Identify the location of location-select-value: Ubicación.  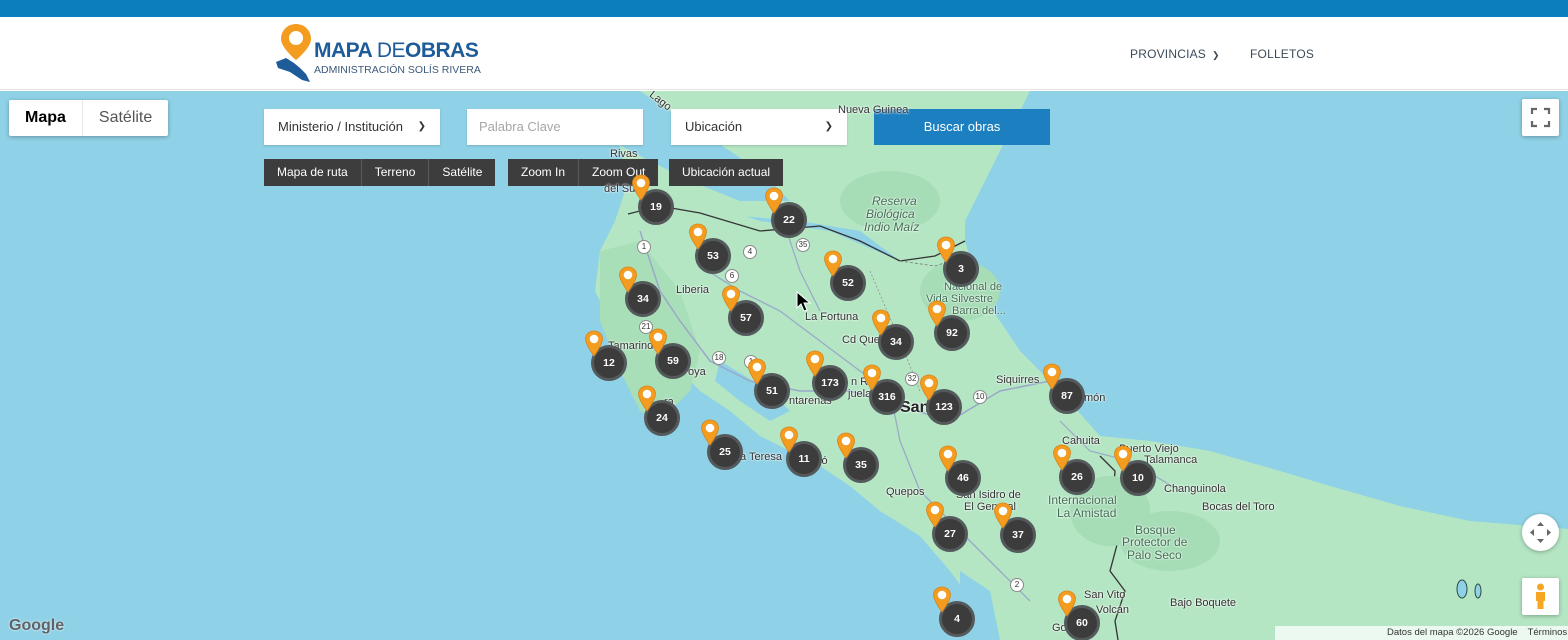
(714, 126).